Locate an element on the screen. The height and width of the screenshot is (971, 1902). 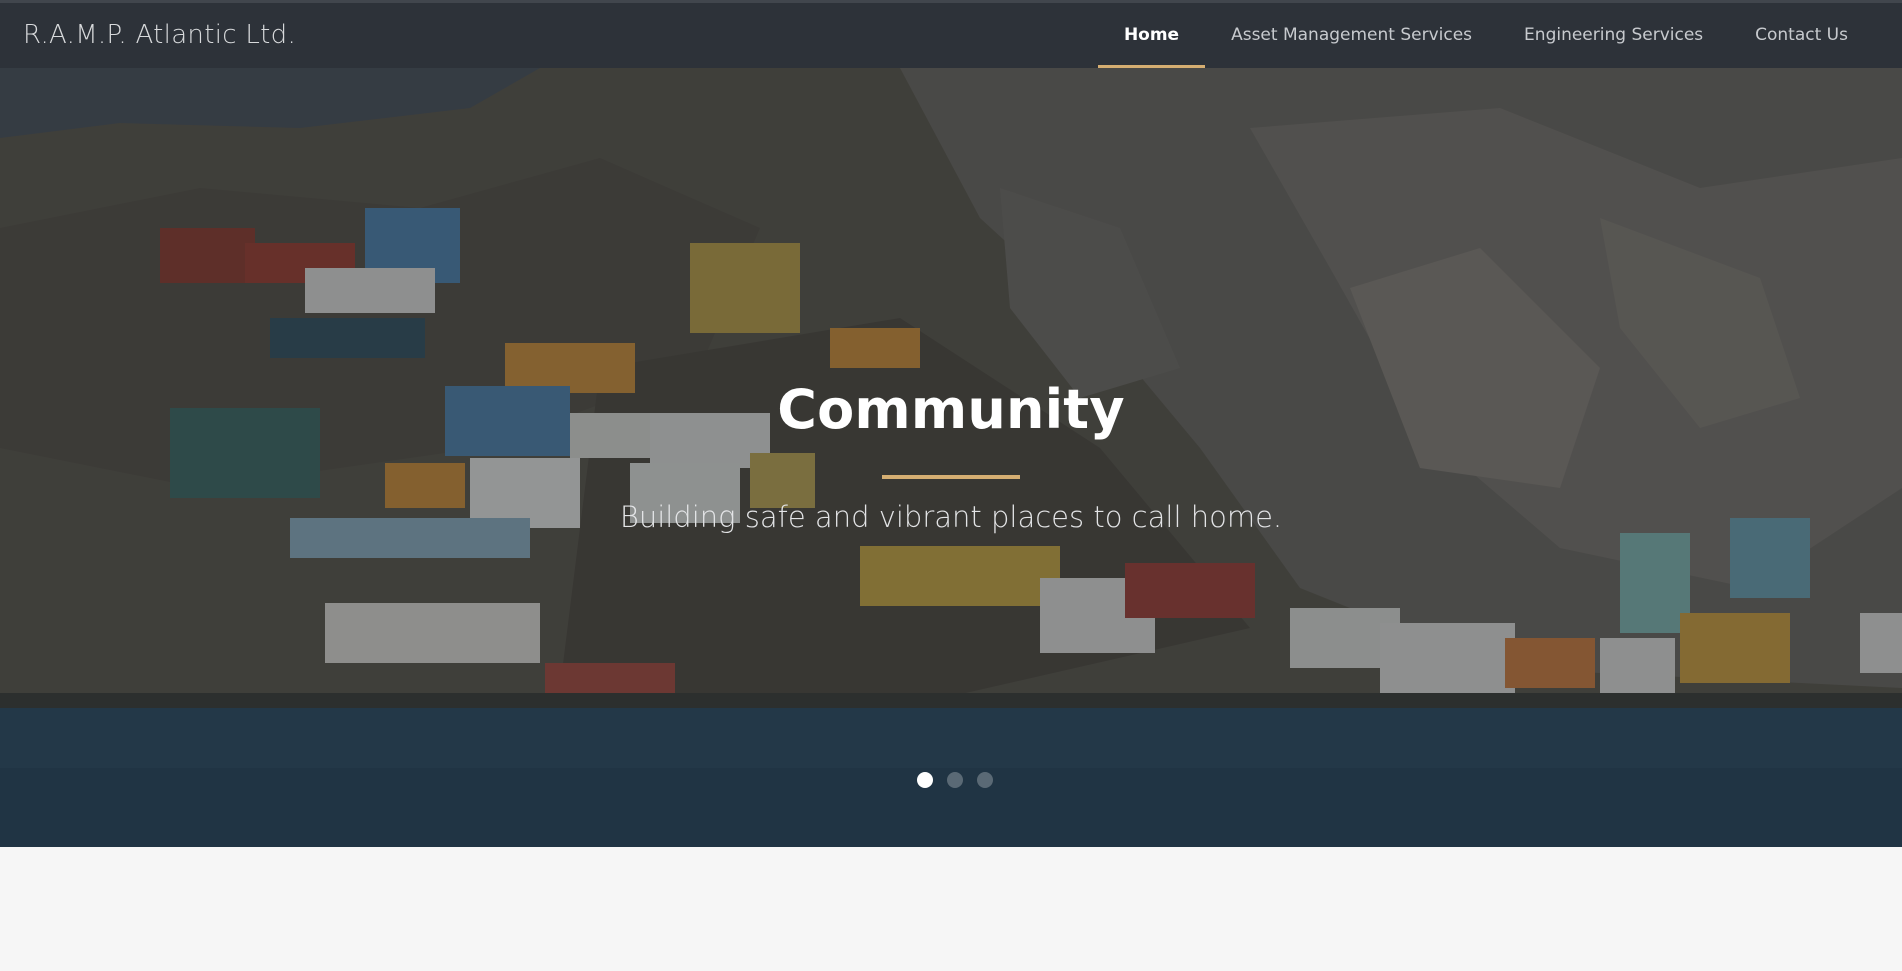
nav-item-home: Home is located at coordinates (1151, 35).